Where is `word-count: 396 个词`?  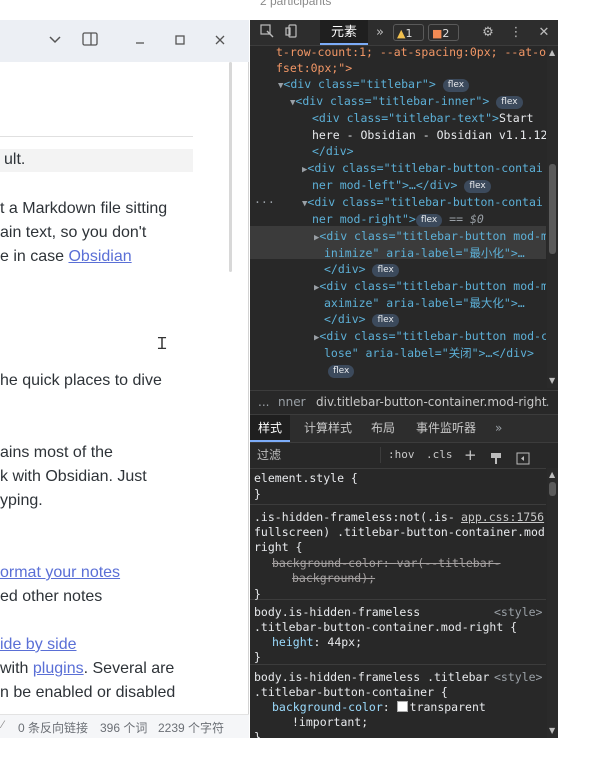 word-count: 396 个词 is located at coordinates (124, 728).